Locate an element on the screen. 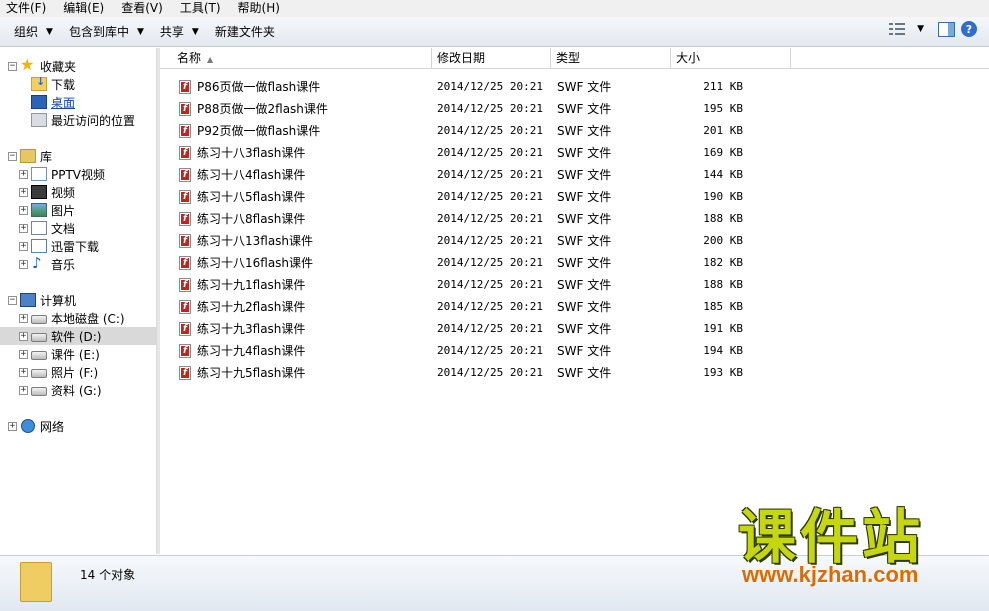  menu-edit: 编辑(E) is located at coordinates (83, 8).